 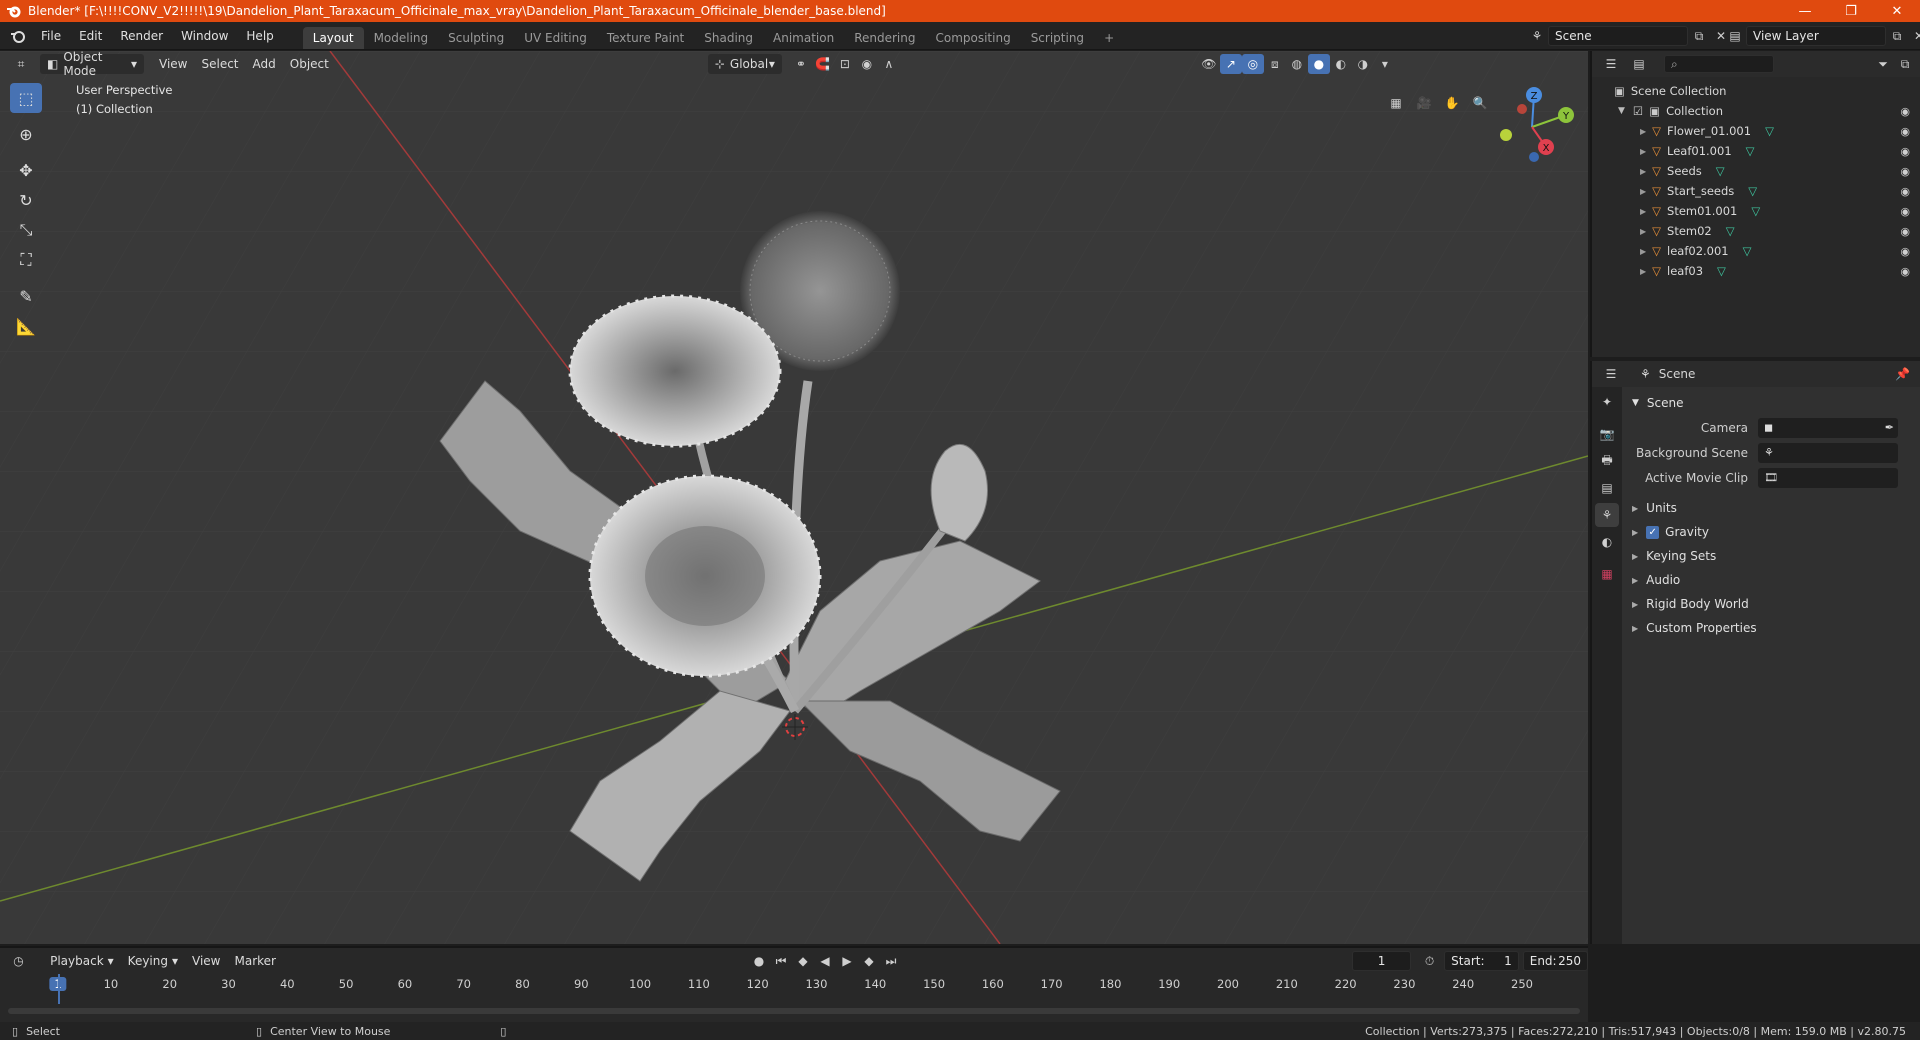 I want to click on shading-options-icon: ▾, so click(x=1385, y=64).